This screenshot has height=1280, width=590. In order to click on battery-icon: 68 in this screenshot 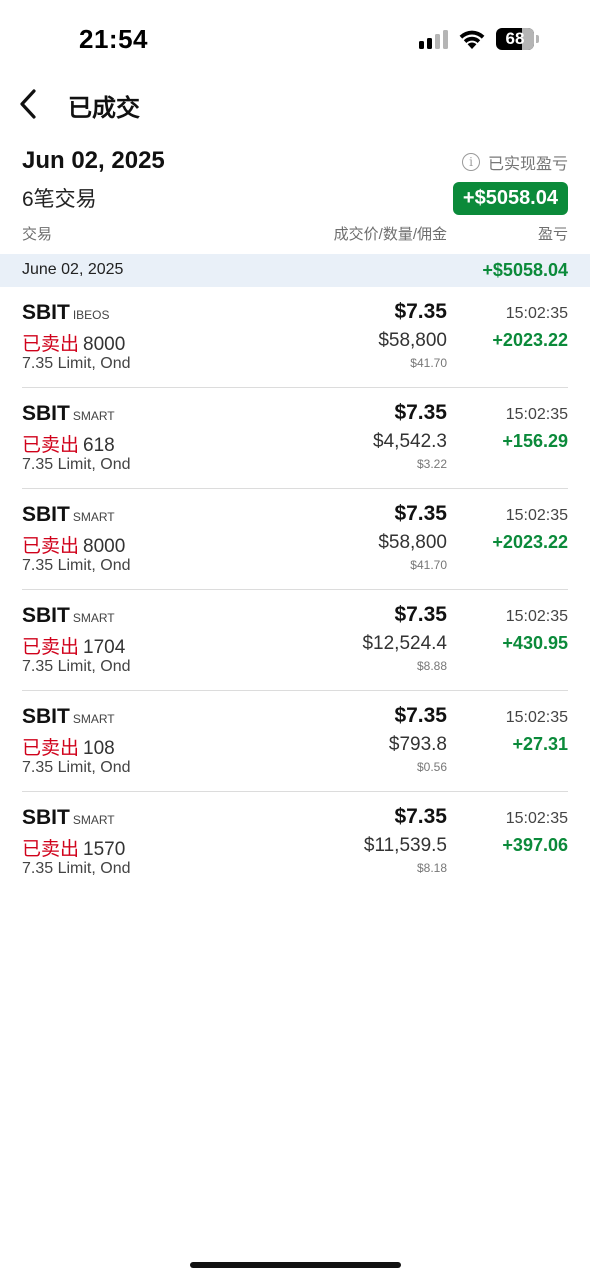, I will do `click(518, 39)`.